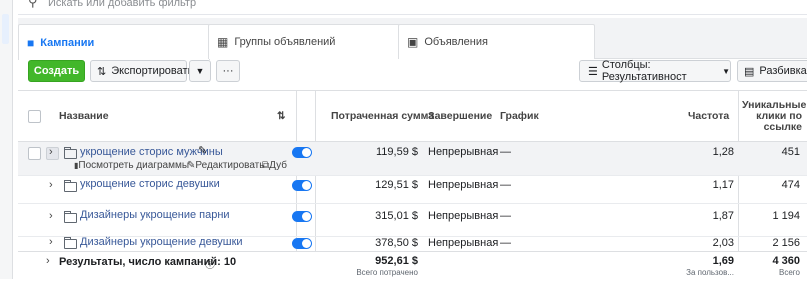 The image size is (807, 281). What do you see at coordinates (460, 116) in the screenshot?
I see `column-header-end: Завершение` at bounding box center [460, 116].